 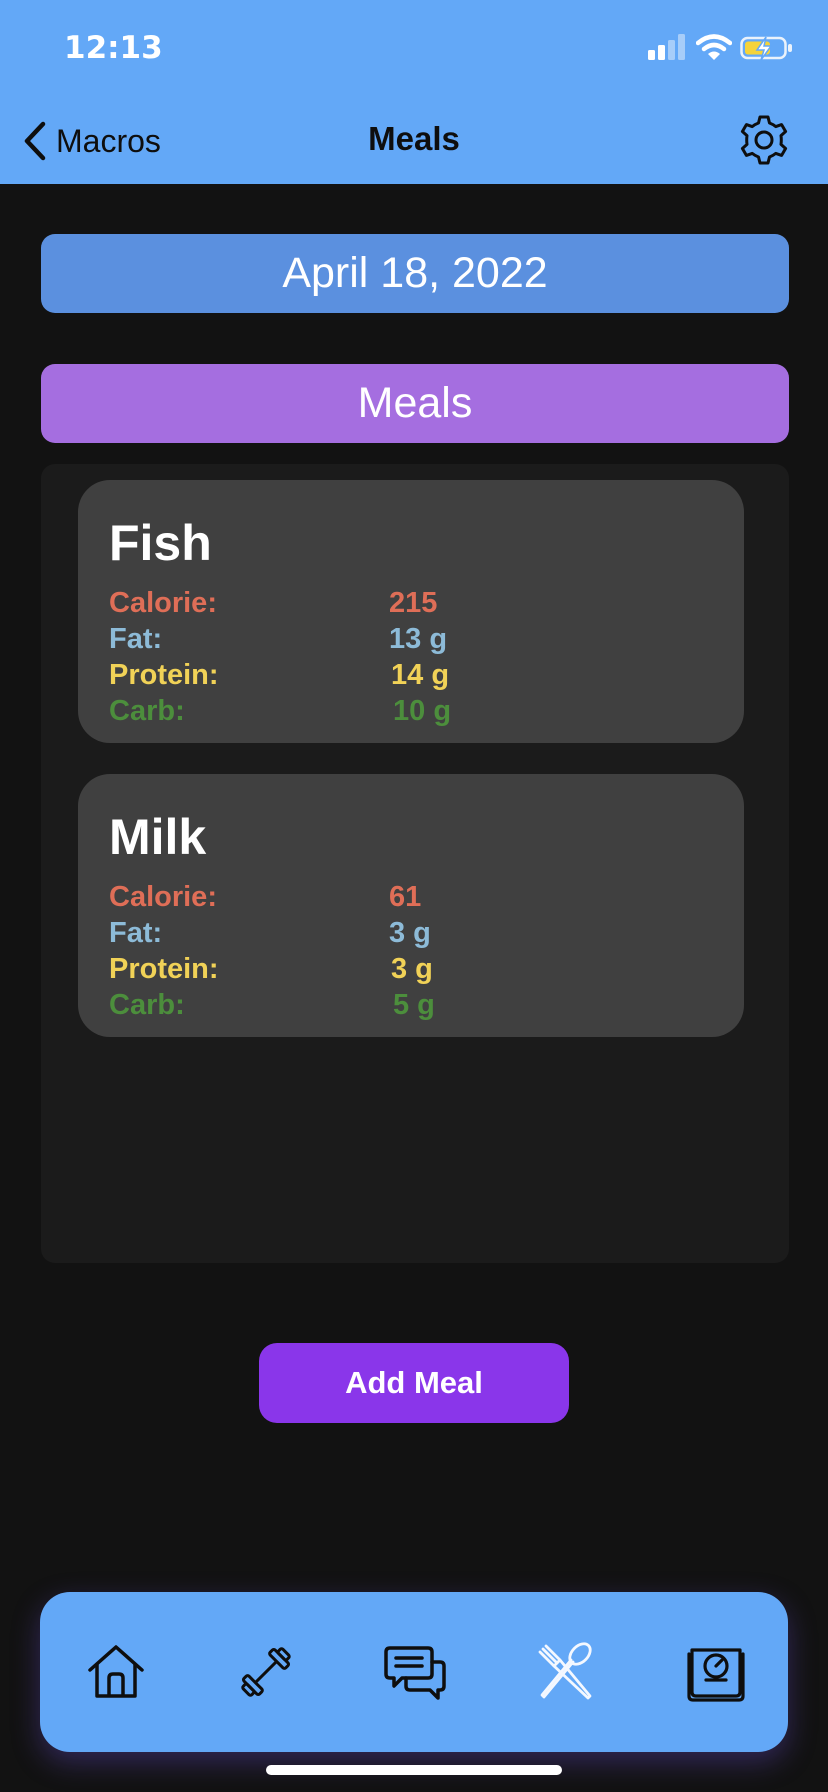 I want to click on calorie-row: Calorie: 61, so click(x=409, y=899).